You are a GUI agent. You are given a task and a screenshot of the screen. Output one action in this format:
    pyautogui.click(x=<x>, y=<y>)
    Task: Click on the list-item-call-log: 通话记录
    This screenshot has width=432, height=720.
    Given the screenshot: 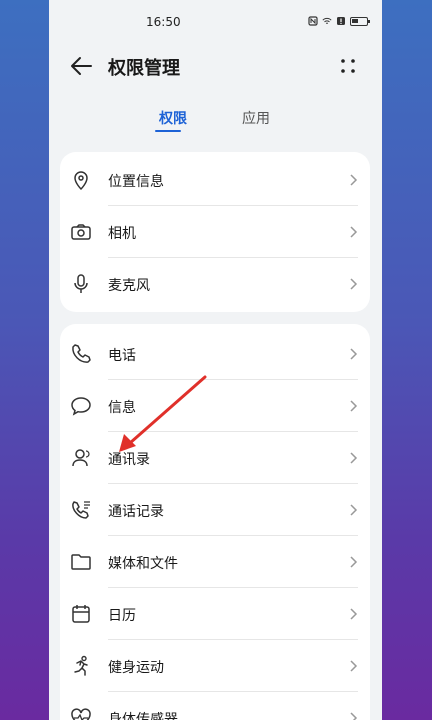 What is the action you would take?
    pyautogui.click(x=215, y=510)
    